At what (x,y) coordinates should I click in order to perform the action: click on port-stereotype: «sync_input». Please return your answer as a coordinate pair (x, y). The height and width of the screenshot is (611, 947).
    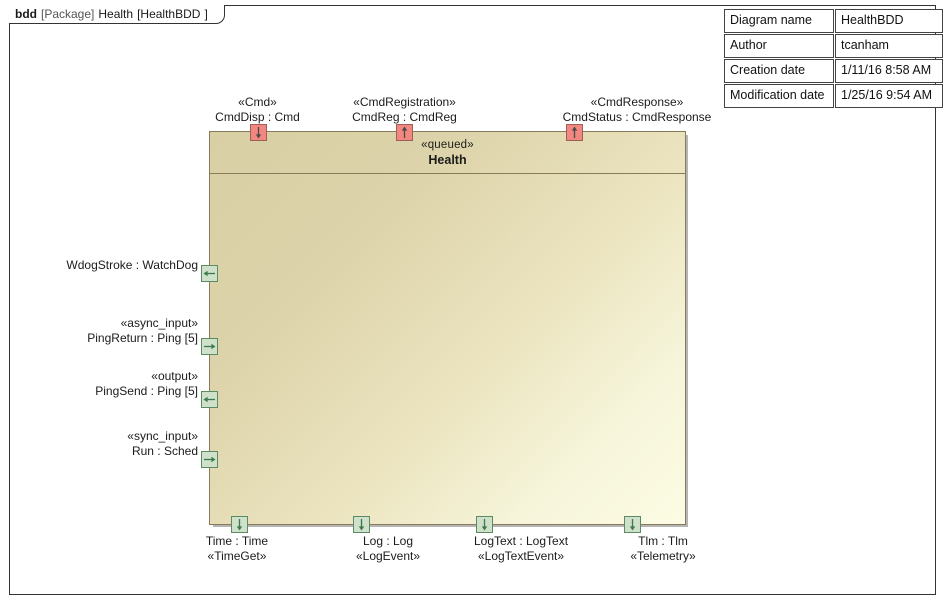
    Looking at the image, I should click on (162, 436).